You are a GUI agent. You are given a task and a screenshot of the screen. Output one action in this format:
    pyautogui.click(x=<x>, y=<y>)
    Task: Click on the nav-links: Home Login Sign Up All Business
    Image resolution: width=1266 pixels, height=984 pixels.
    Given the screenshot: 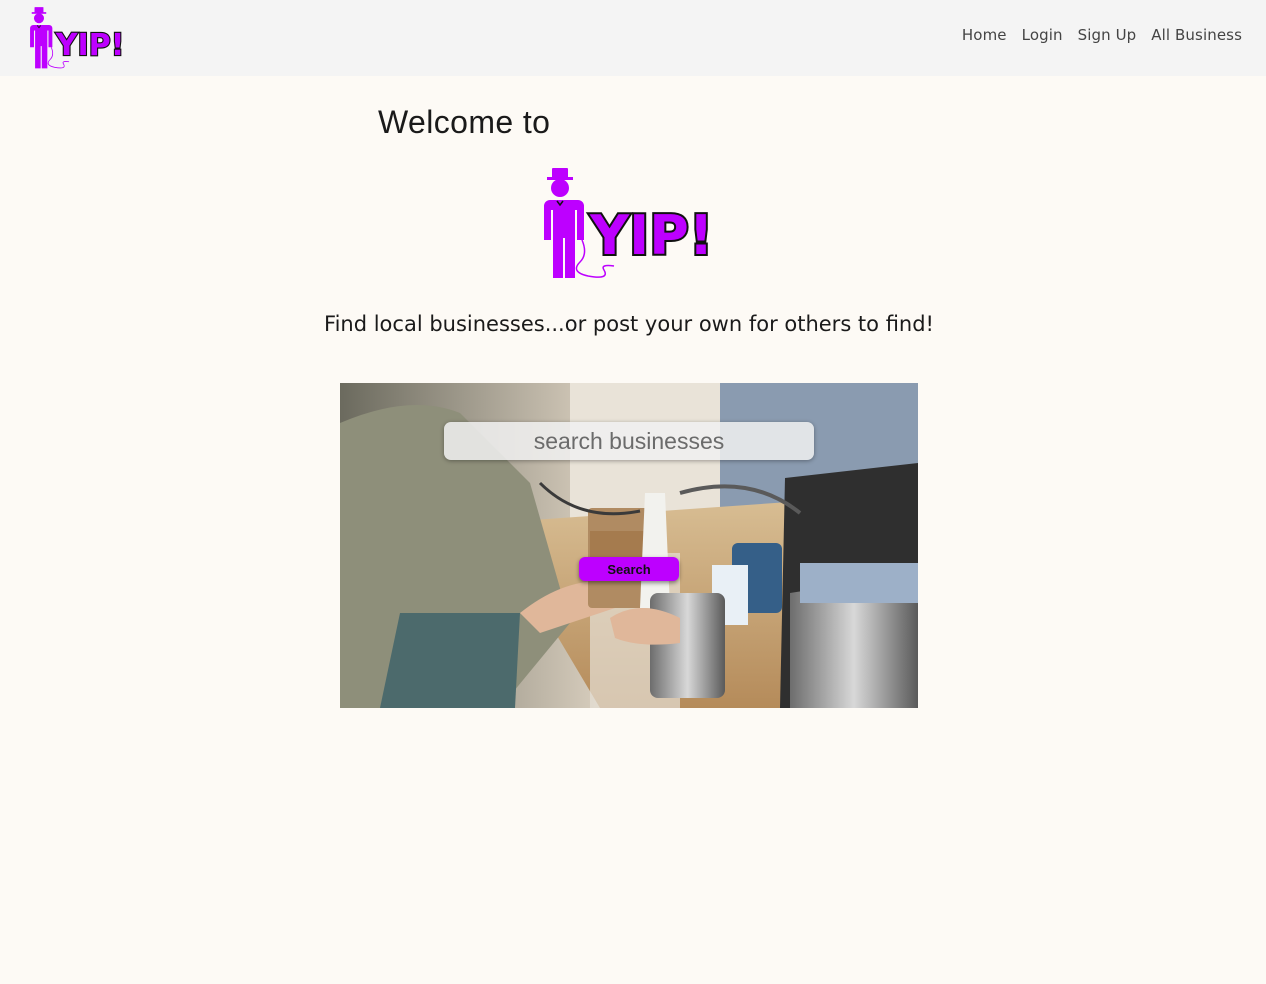 What is the action you would take?
    pyautogui.click(x=1102, y=35)
    